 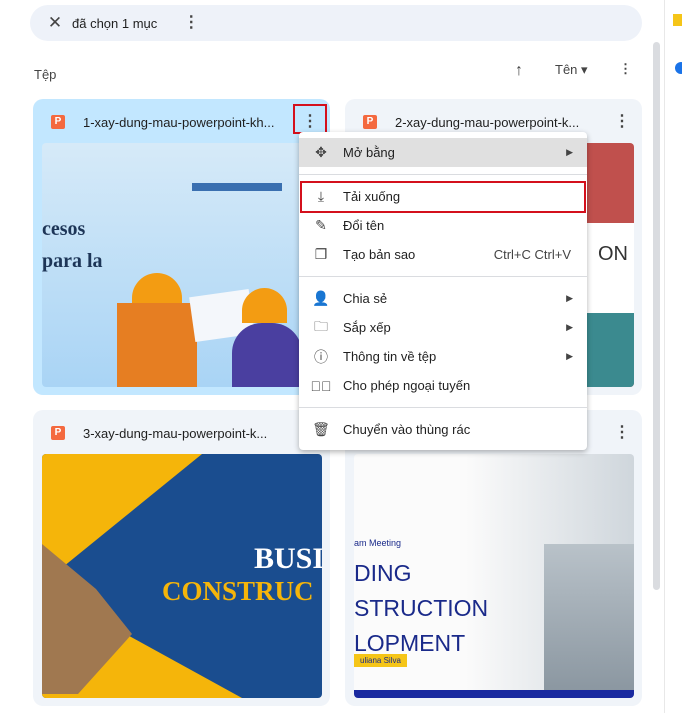 What do you see at coordinates (182, 265) in the screenshot?
I see `file-thumbnail: cesos para la` at bounding box center [182, 265].